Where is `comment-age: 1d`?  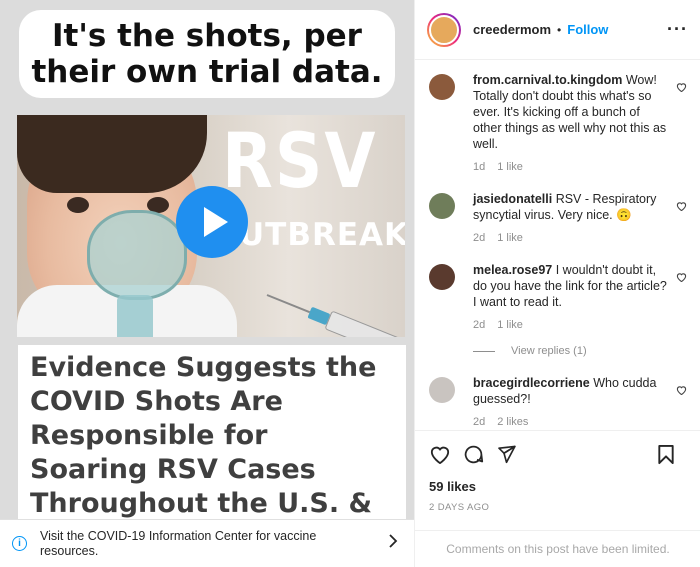 comment-age: 1d is located at coordinates (479, 167).